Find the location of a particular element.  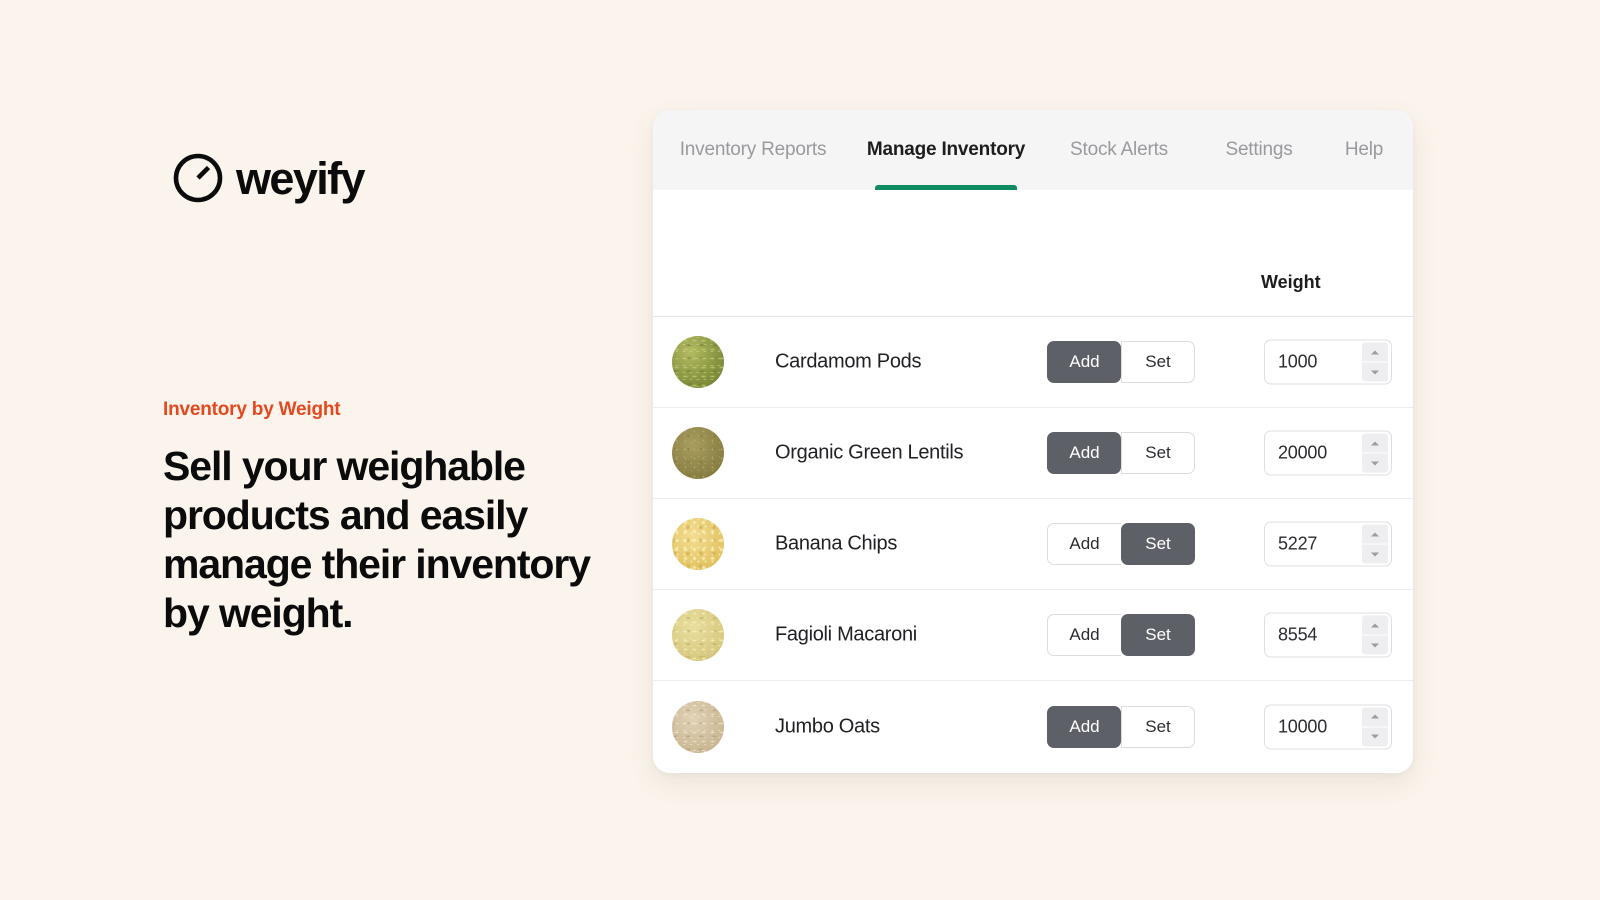

weight-stepper: 20000 is located at coordinates (1328, 453).